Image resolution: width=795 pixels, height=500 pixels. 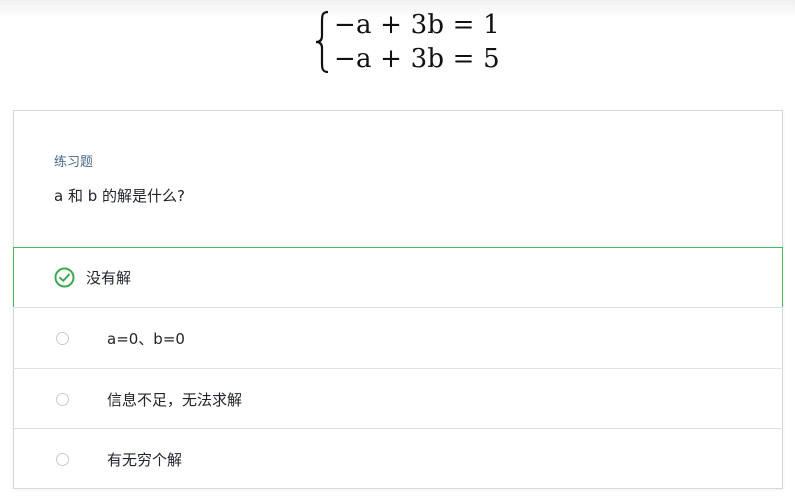 I want to click on equation-line-1: −a + 3b = 1, so click(x=417, y=25).